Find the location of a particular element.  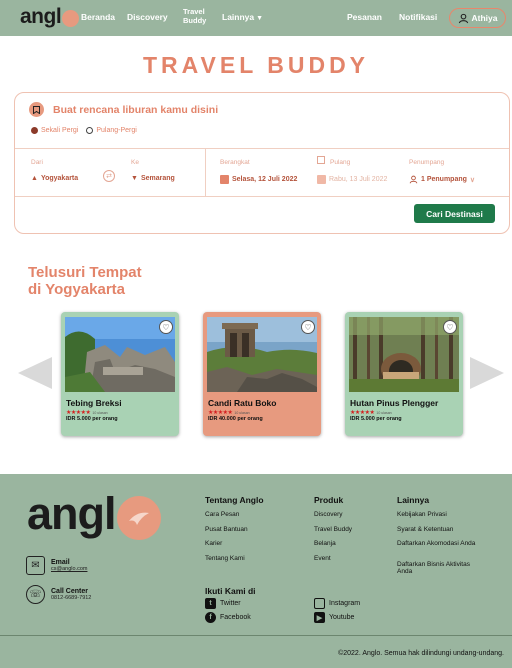

return-date-field: Rabu, 13 Juli 2022 is located at coordinates (352, 179).